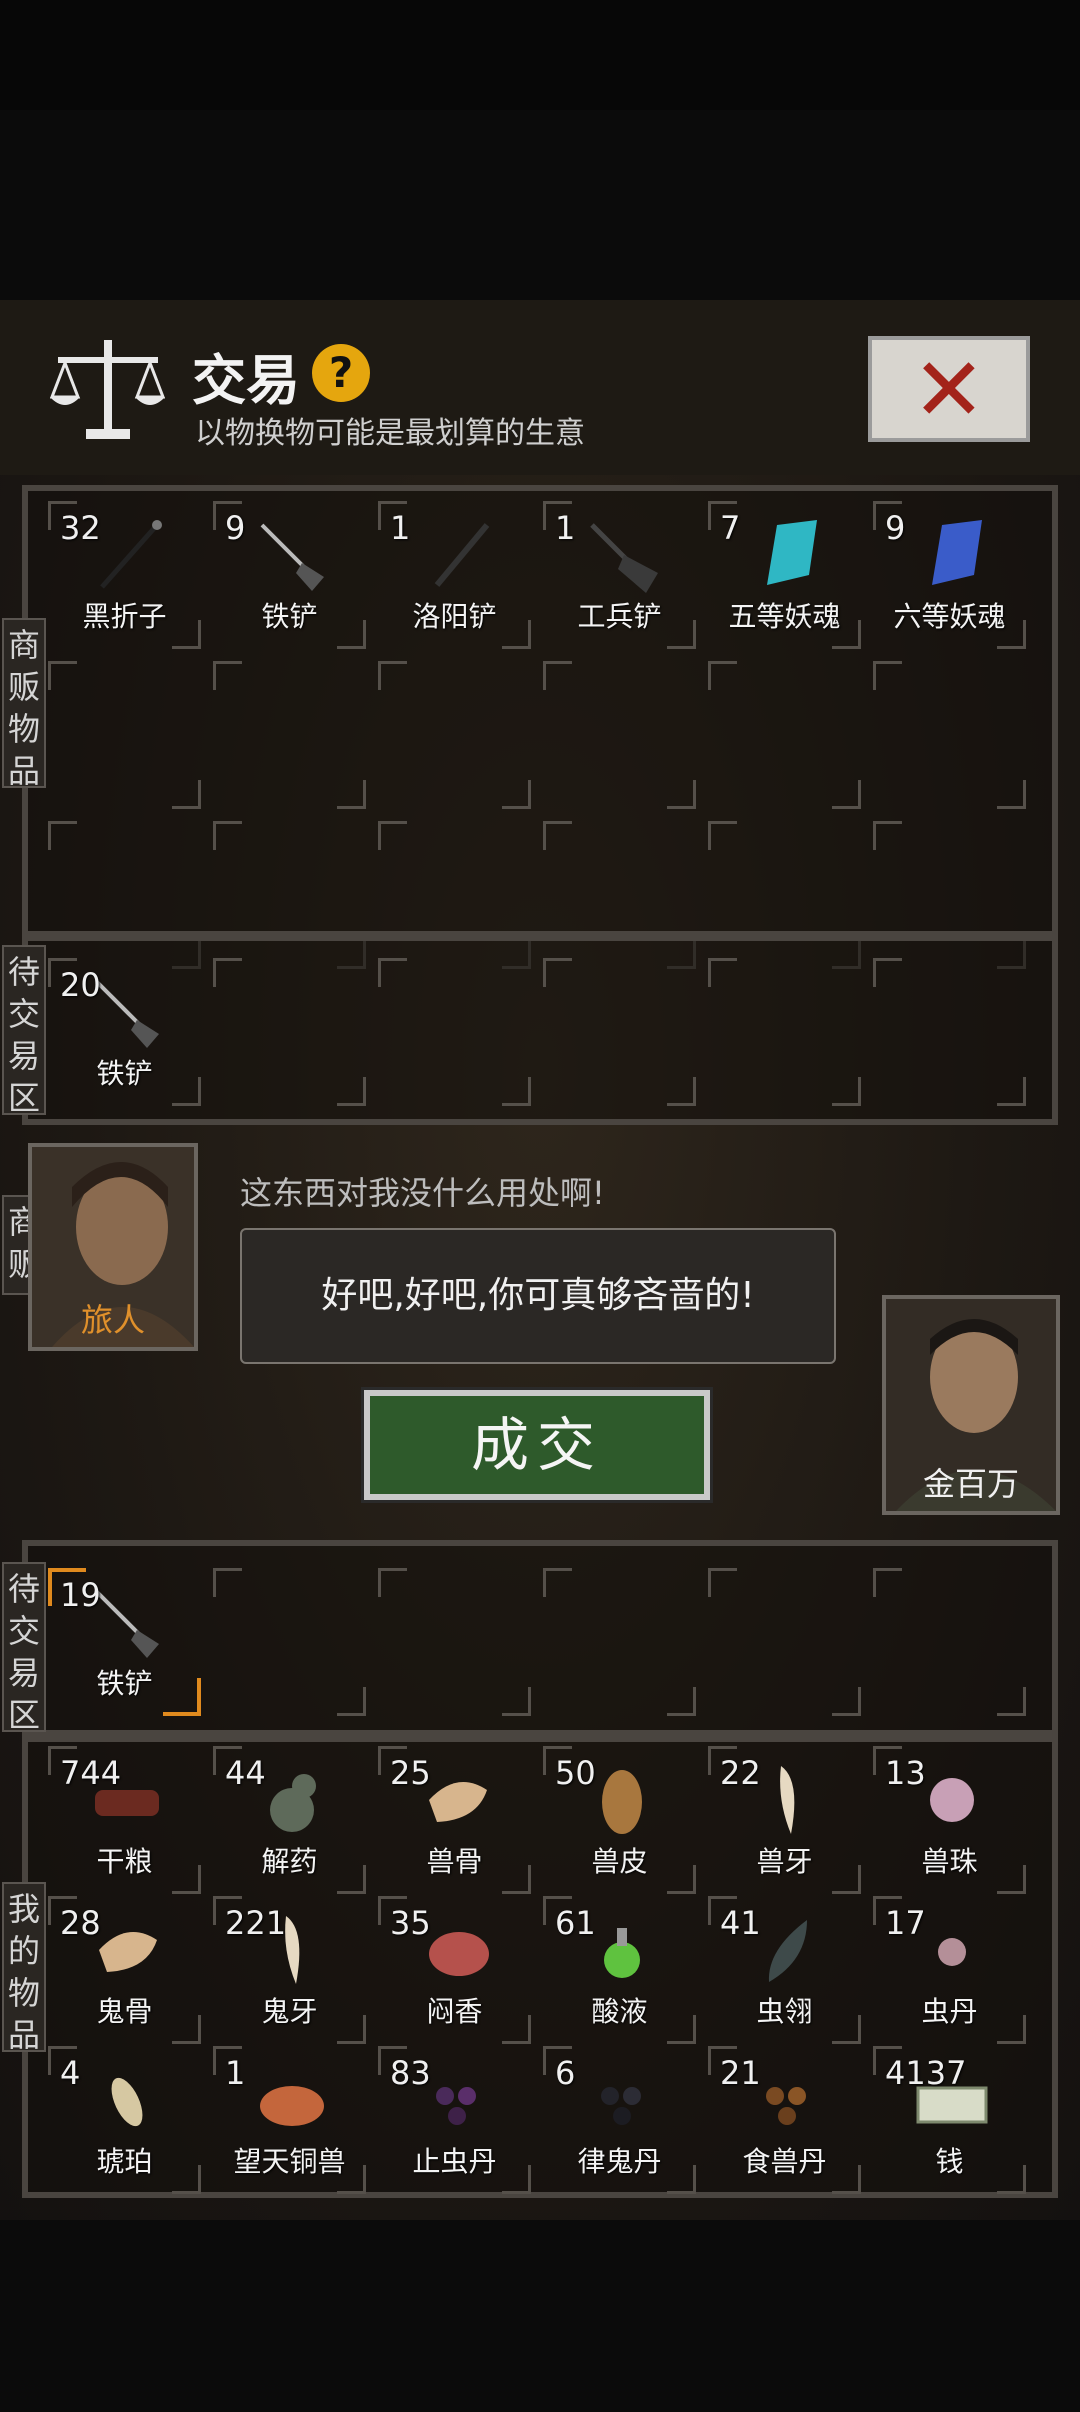  Describe the element at coordinates (124, 1820) in the screenshot. I see `inventory-slot: 744 干粮` at that location.